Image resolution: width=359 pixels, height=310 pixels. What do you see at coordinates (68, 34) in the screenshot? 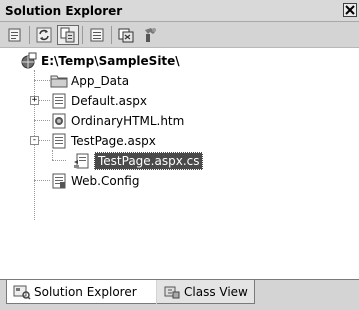
I see `nest-related-files-icon` at bounding box center [68, 34].